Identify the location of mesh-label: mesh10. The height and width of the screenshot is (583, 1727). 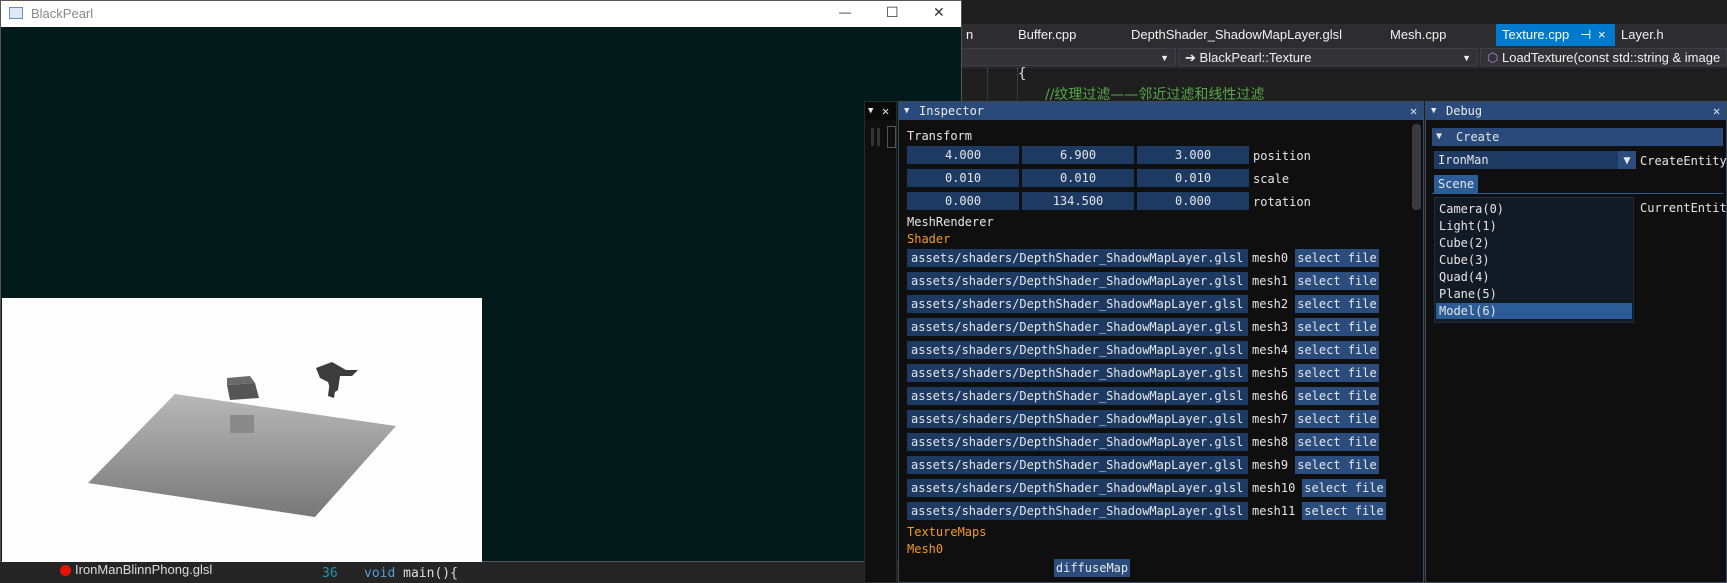
(1274, 488).